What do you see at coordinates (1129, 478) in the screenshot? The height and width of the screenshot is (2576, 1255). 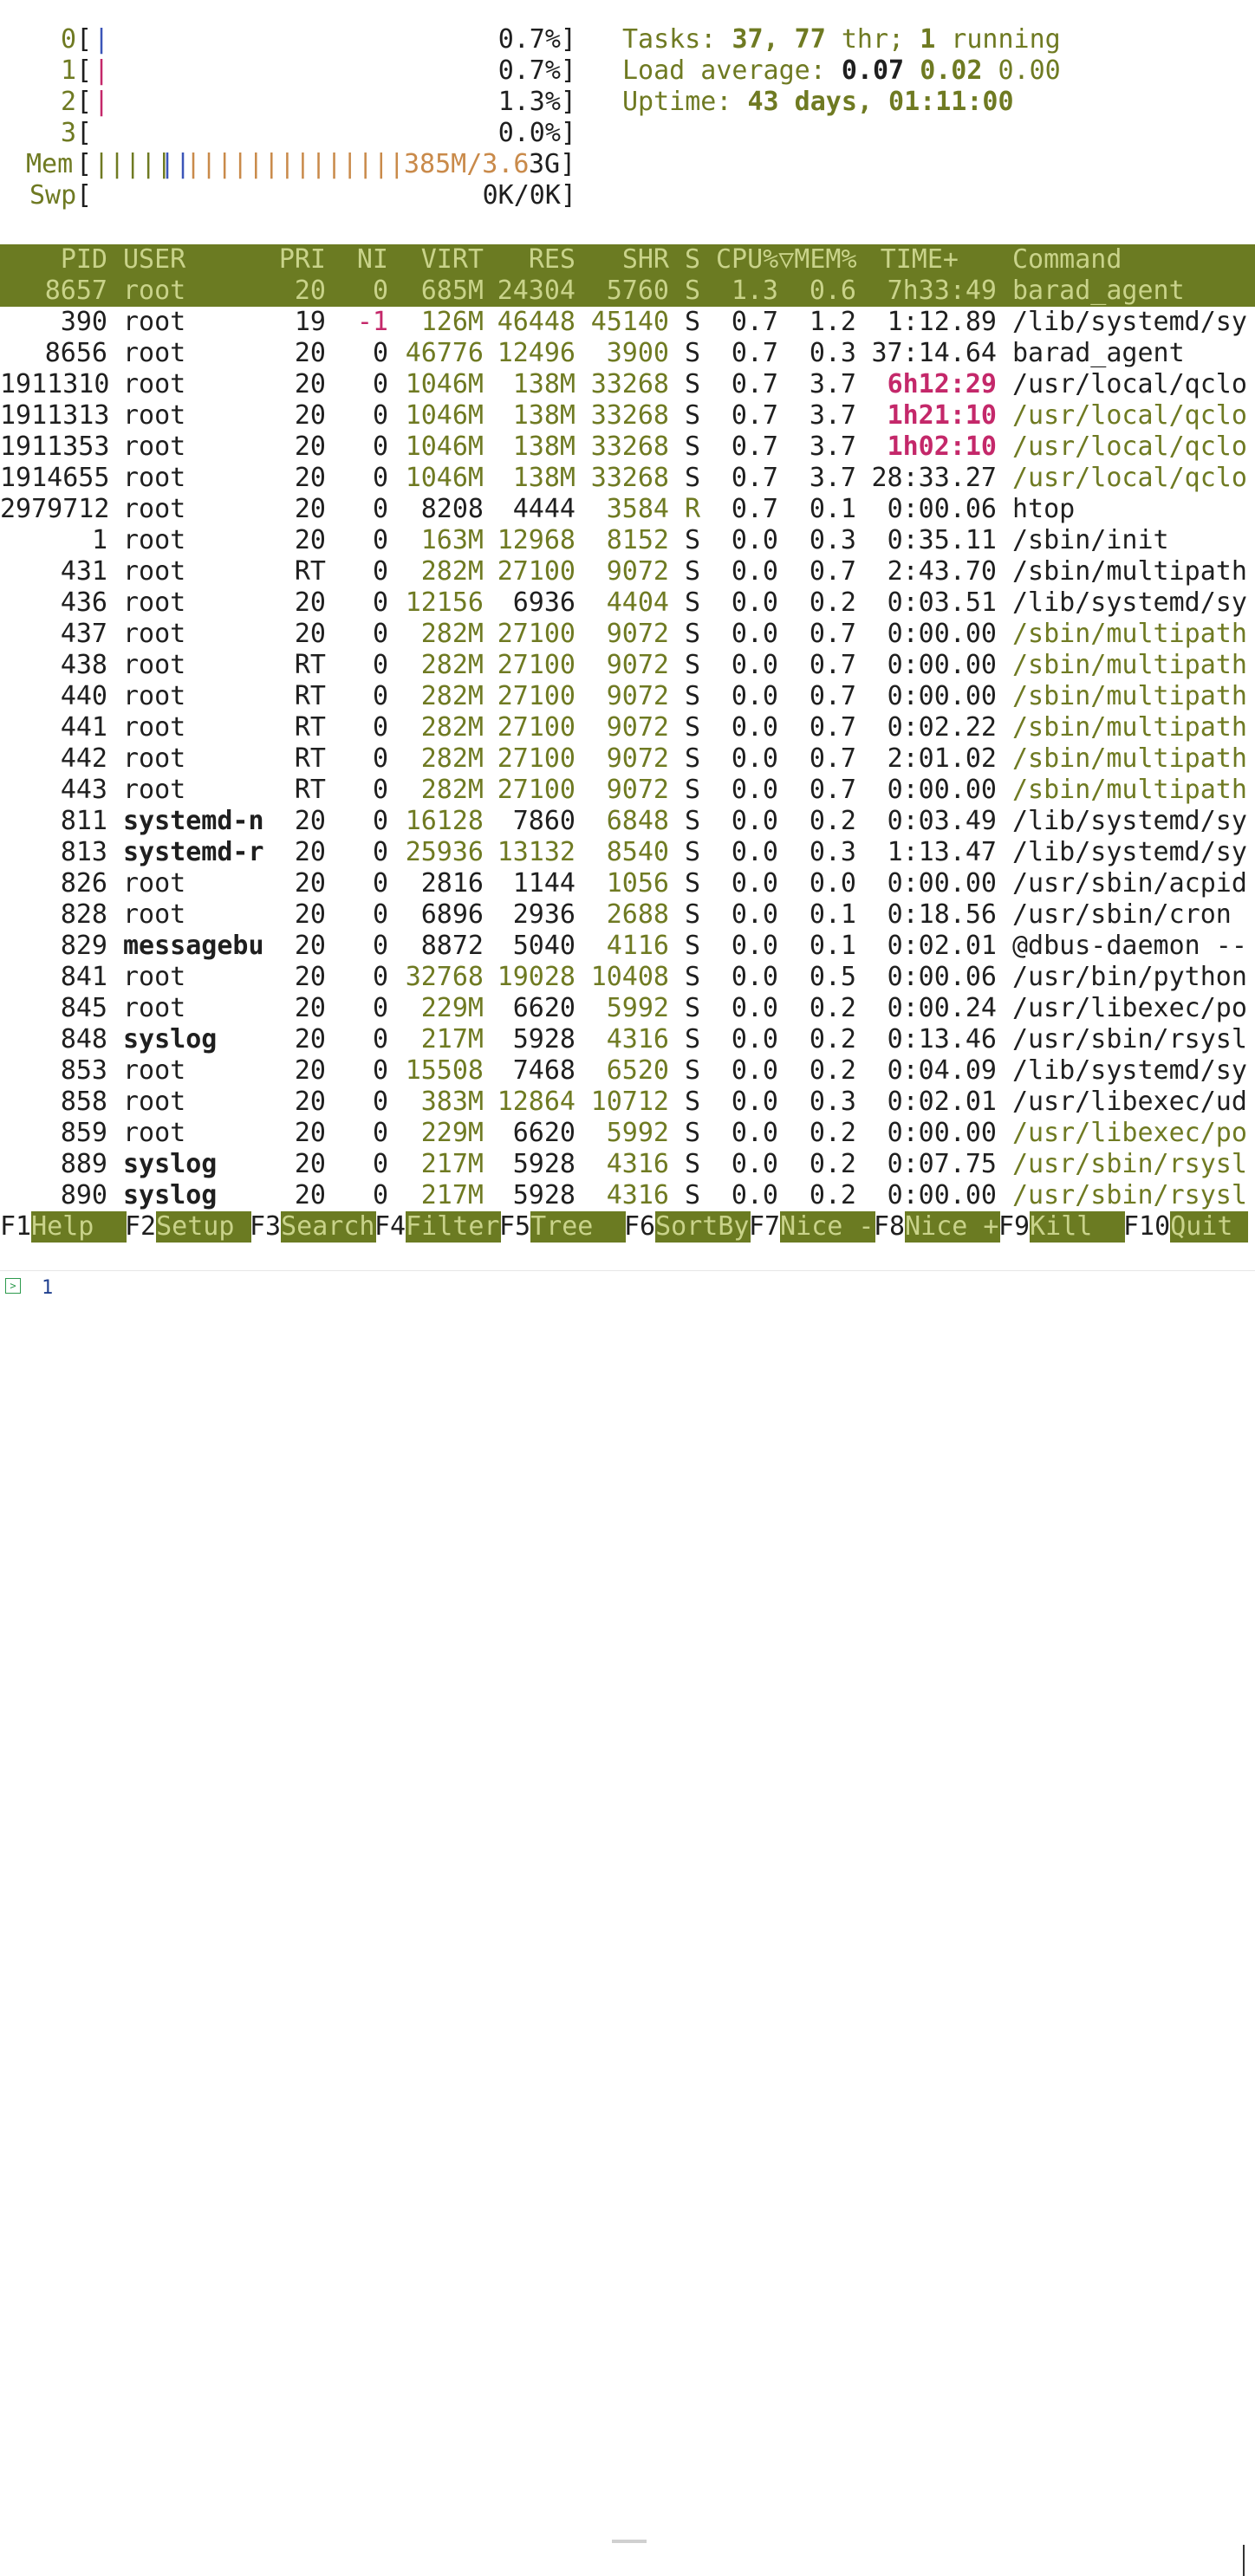 I see `process-command: /usr/local/qclo` at bounding box center [1129, 478].